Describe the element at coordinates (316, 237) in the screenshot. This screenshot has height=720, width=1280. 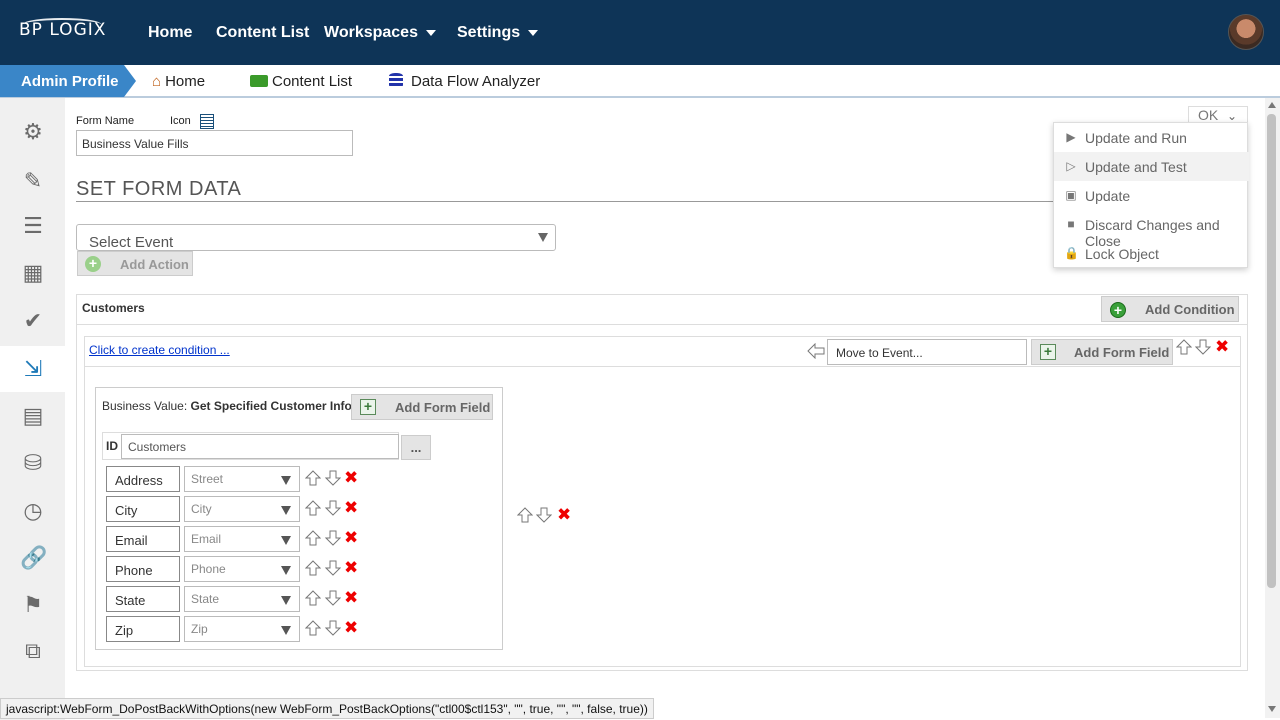
I see `select-event-dropdown: Select Event` at that location.